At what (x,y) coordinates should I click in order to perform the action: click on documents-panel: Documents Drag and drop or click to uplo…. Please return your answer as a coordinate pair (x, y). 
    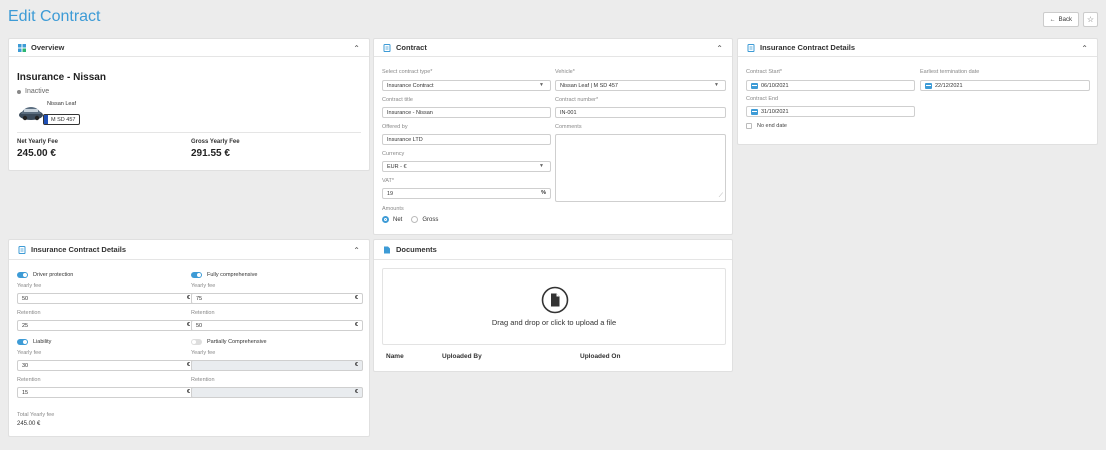
    Looking at the image, I should click on (553, 305).